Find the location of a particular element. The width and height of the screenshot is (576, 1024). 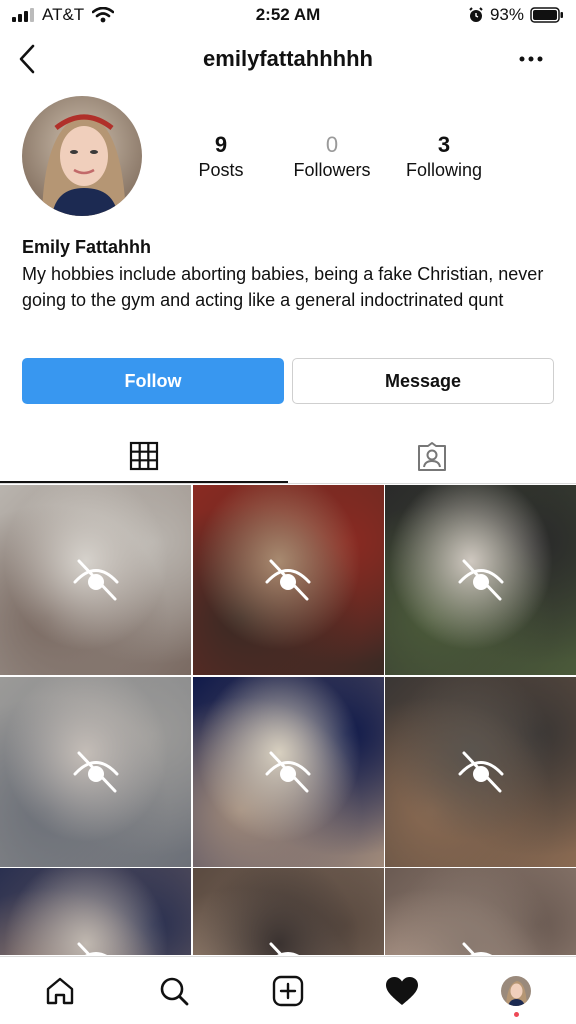

profile-header: emilyfattahhhhh is located at coordinates (288, 59).